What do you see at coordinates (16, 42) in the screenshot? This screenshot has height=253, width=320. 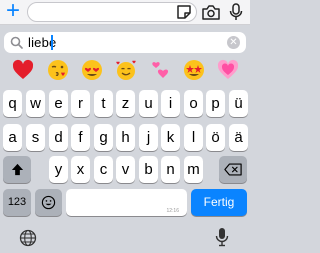 I see `search-icon` at bounding box center [16, 42].